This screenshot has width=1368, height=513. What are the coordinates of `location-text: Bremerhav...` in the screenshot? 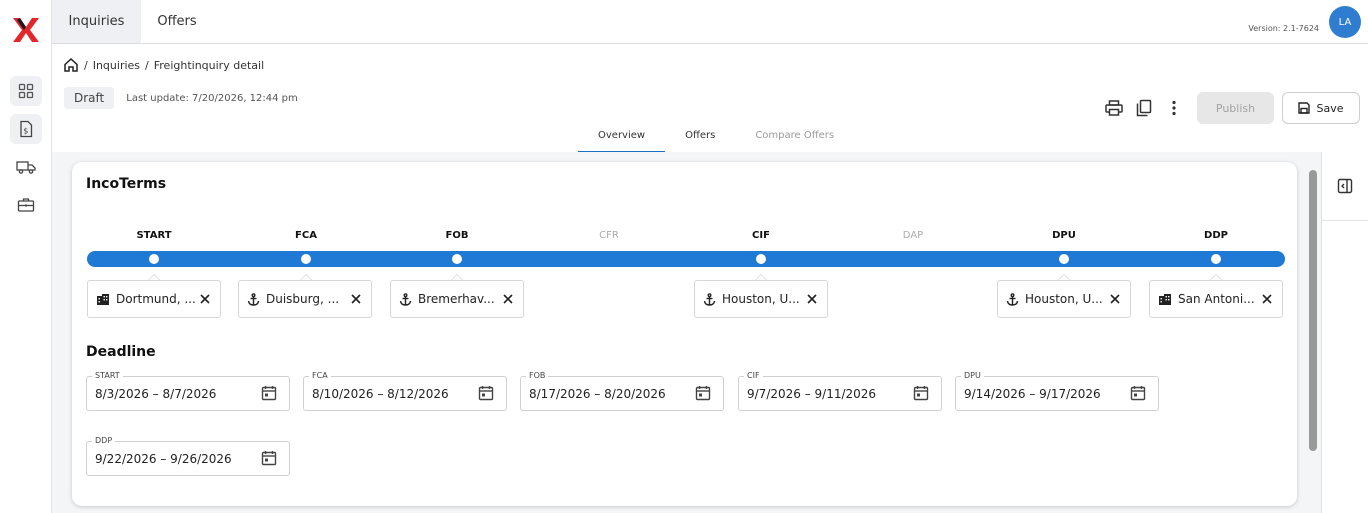 It's located at (456, 299).